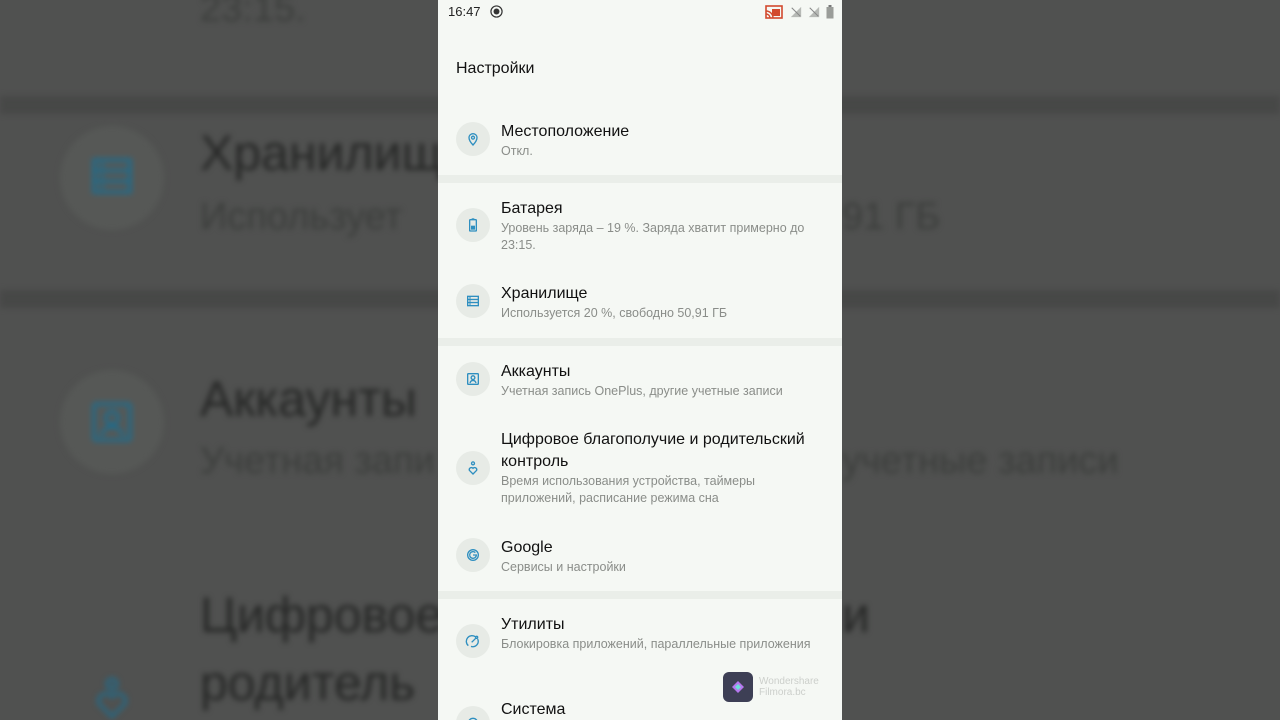 The height and width of the screenshot is (720, 1280). Describe the element at coordinates (308, 399) in the screenshot. I see `bg-accounts-title: Аккаунты` at that location.